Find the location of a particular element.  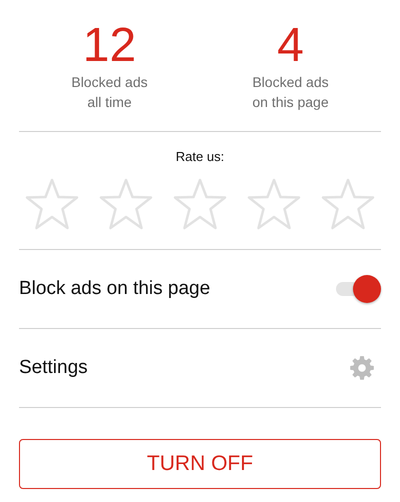

toggle-label: Block ads on this page is located at coordinates (114, 288).